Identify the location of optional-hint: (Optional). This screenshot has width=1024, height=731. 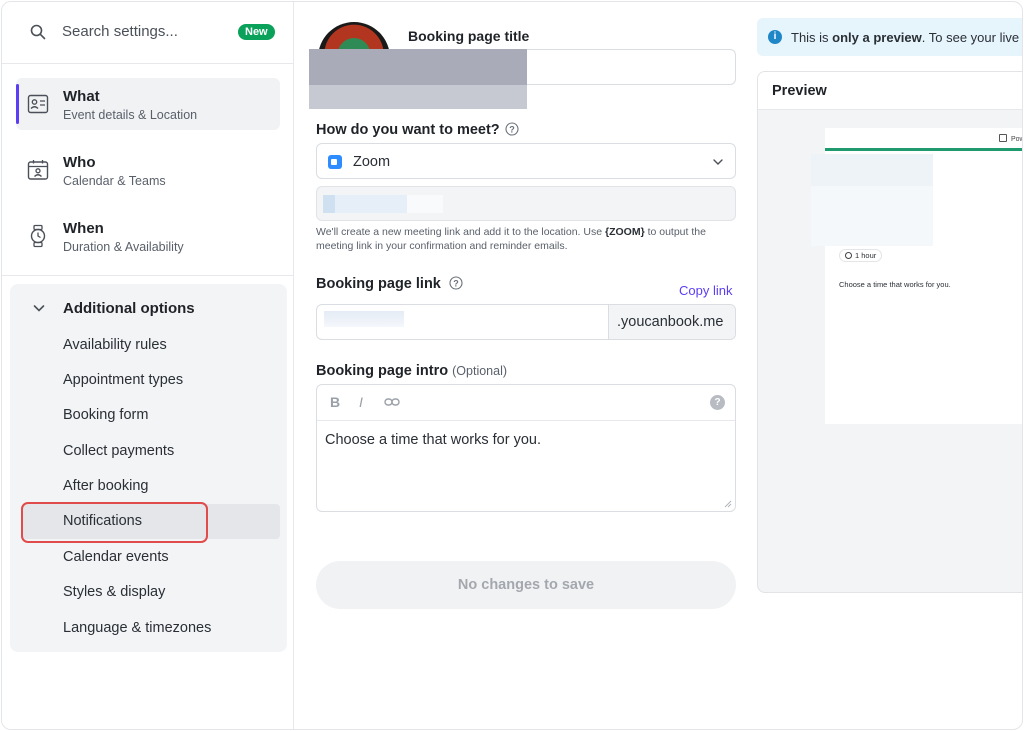
(480, 371).